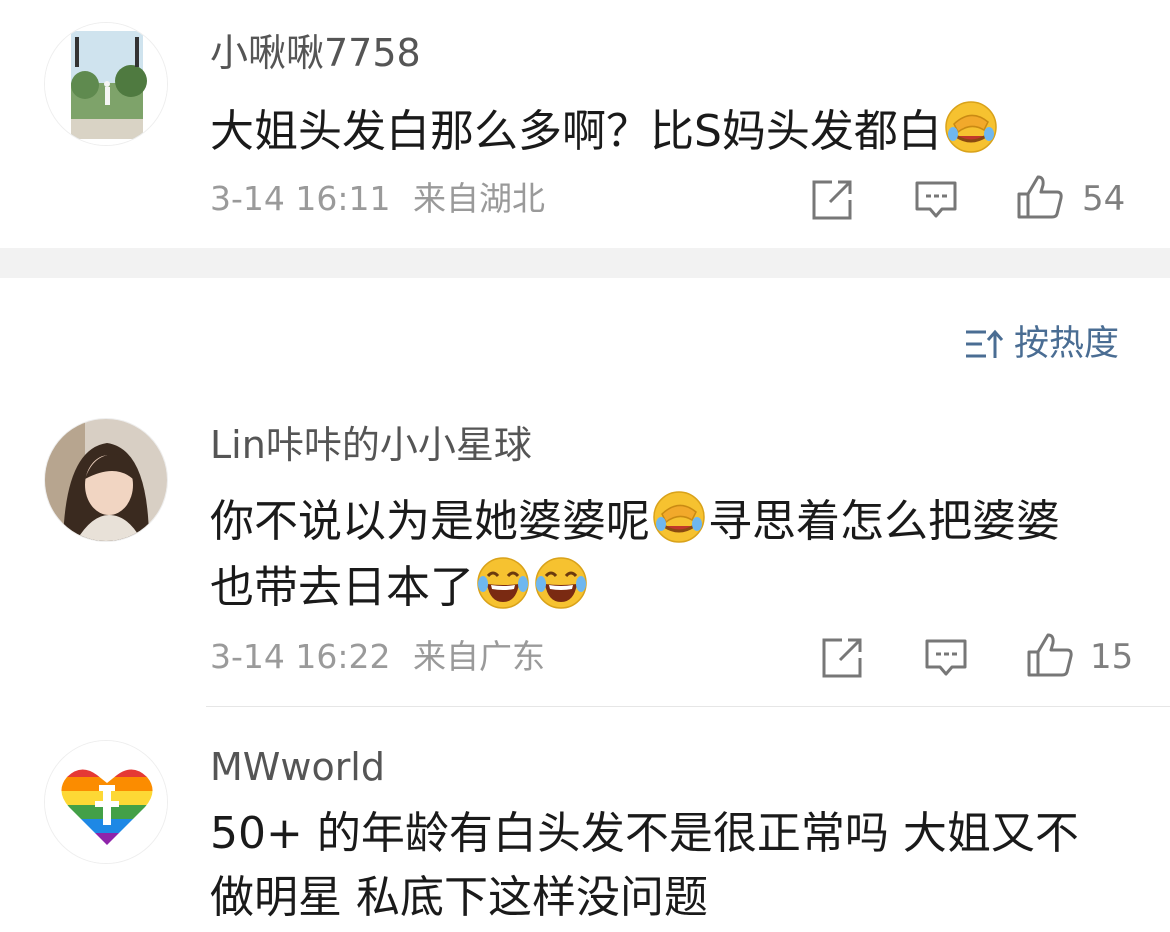 This screenshot has height=932, width=1170. Describe the element at coordinates (1067, 343) in the screenshot. I see `sort-label: 按热度` at that location.